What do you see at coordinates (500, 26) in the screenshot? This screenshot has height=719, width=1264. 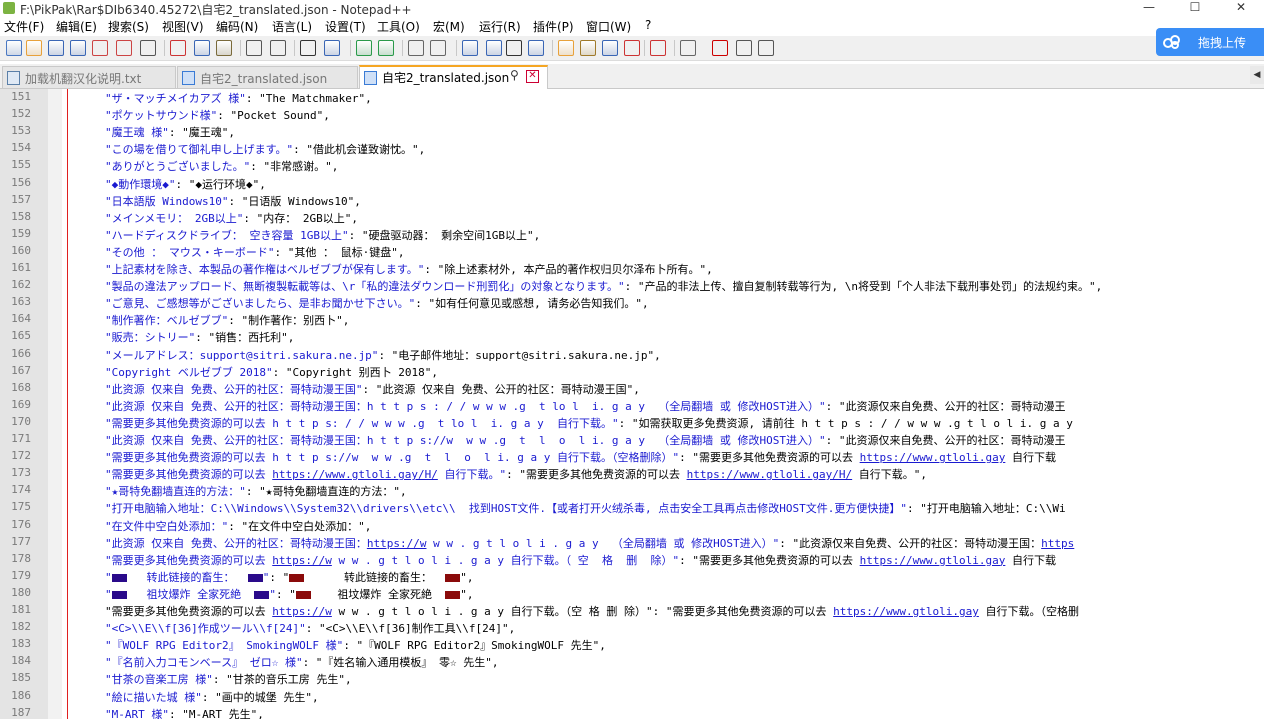 I see `menu-item: 运行(R)` at bounding box center [500, 26].